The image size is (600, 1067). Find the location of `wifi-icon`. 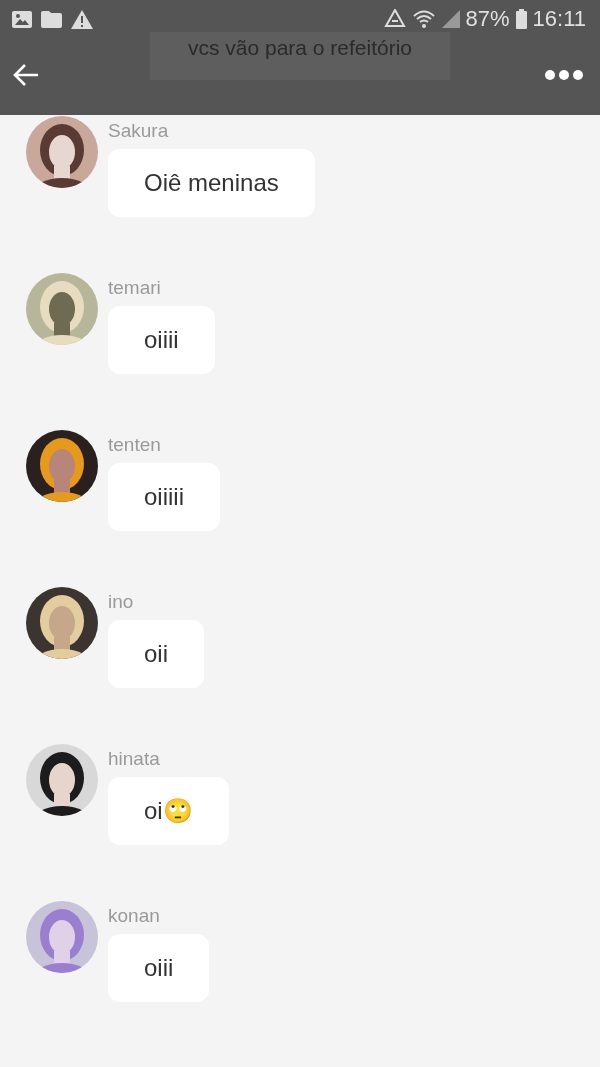

wifi-icon is located at coordinates (423, 19).